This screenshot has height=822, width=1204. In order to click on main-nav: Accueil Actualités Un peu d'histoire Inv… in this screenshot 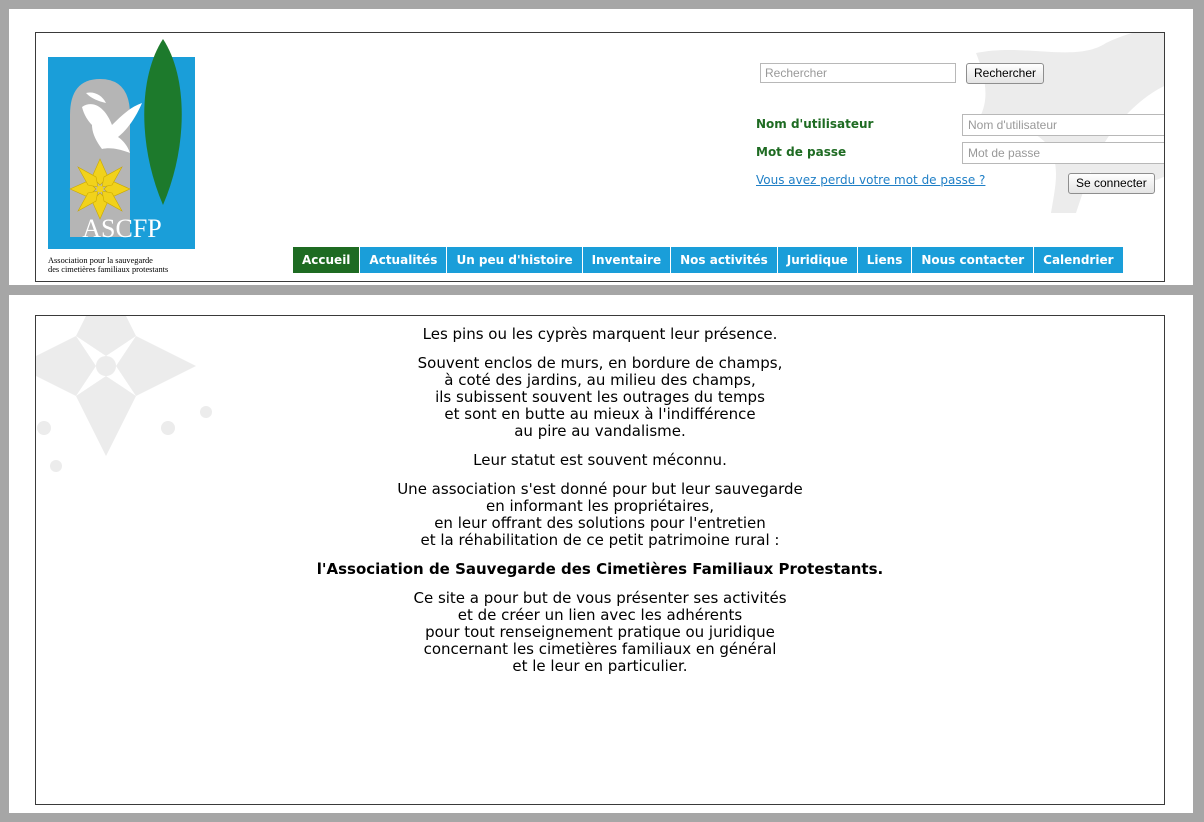, I will do `click(708, 260)`.